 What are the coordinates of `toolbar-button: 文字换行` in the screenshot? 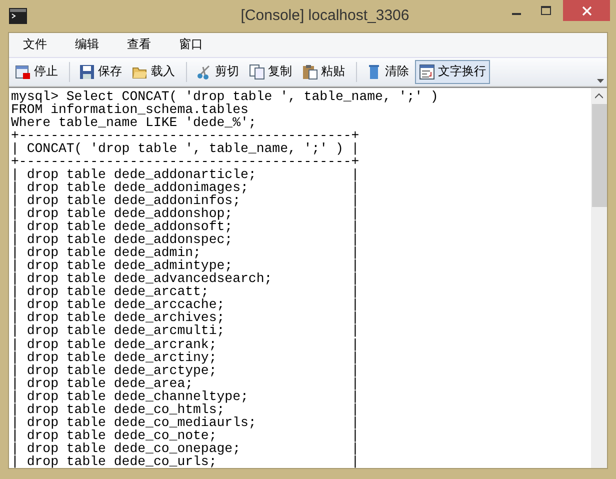 It's located at (452, 72).